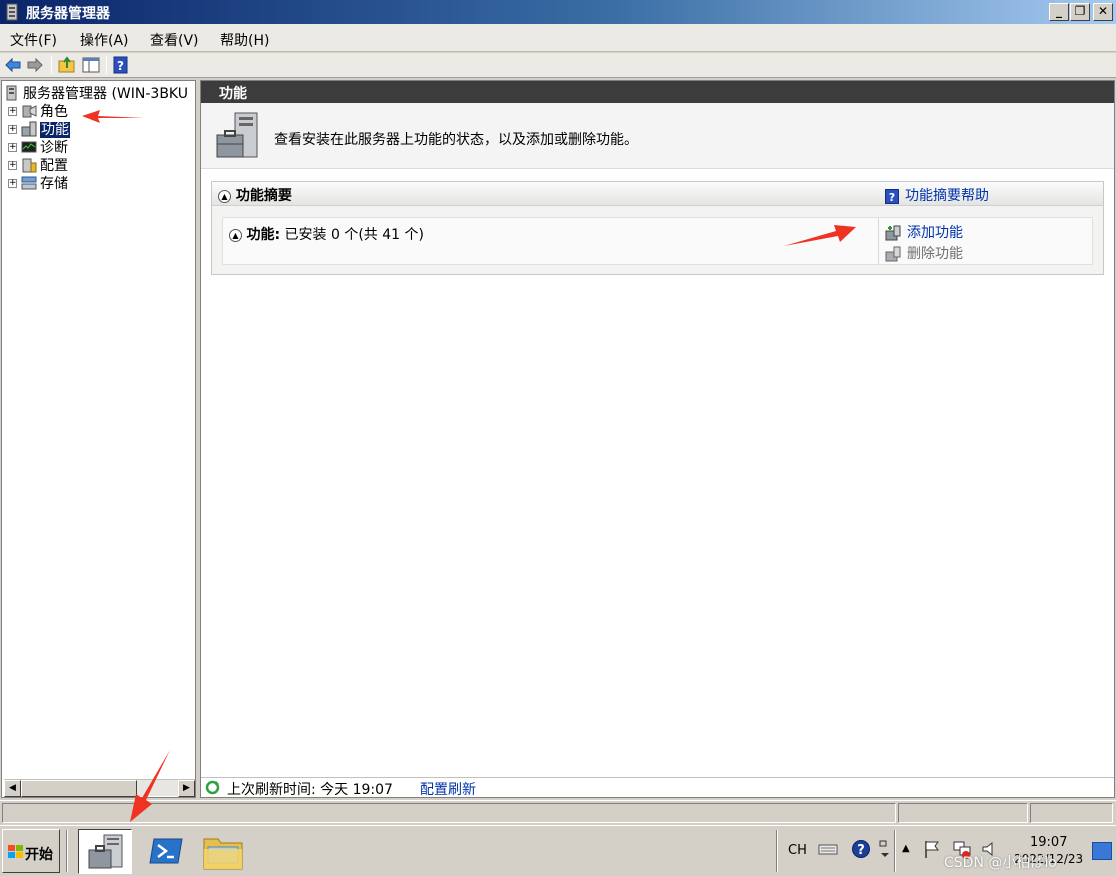  I want to click on taskbar-server-manager, so click(105, 851).